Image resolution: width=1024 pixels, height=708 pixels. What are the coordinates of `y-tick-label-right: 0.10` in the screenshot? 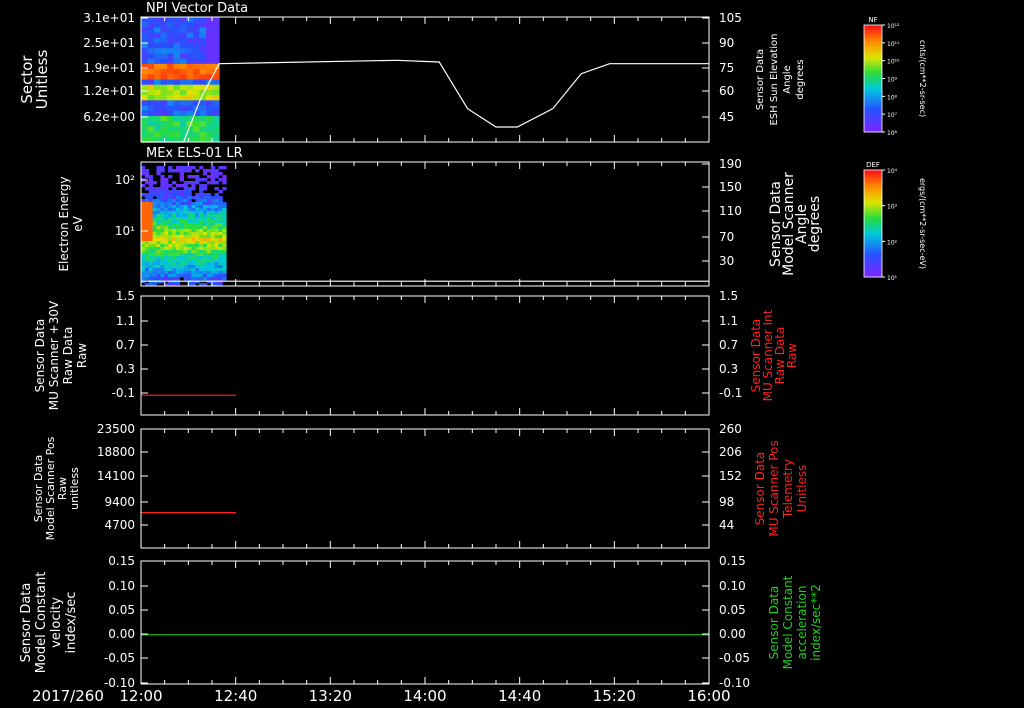 It's located at (732, 586).